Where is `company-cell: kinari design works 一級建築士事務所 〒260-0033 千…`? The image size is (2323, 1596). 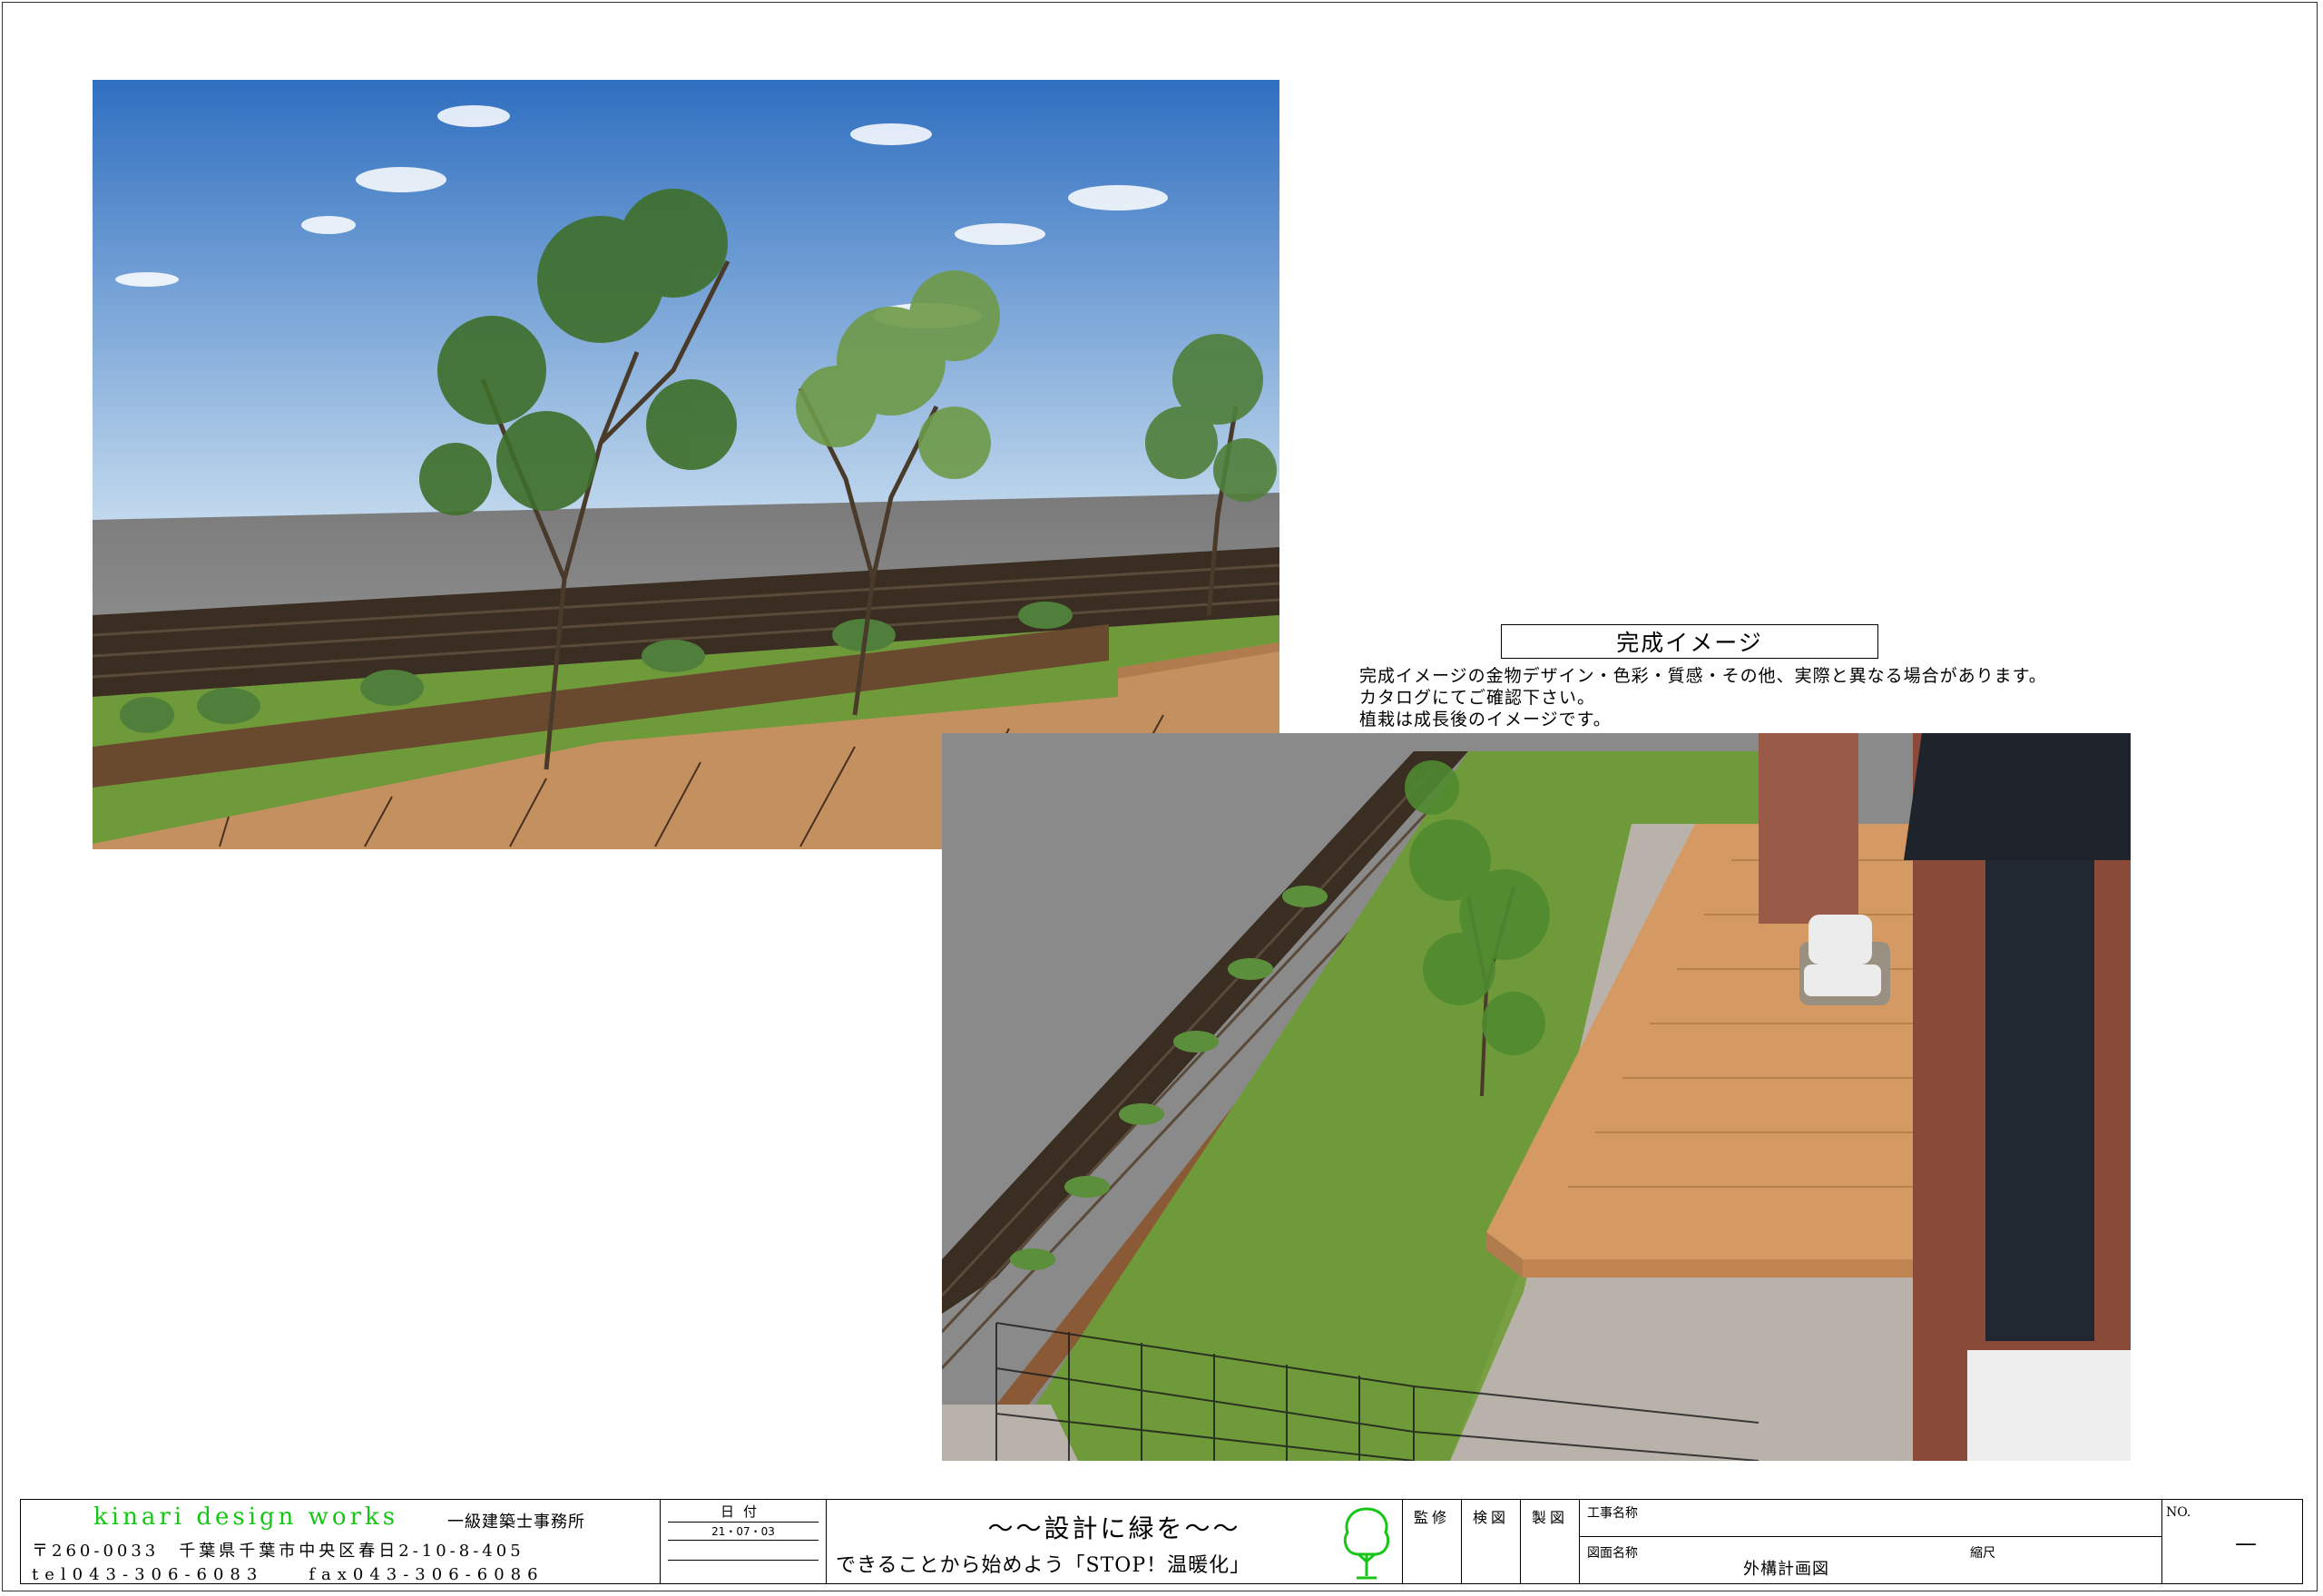
company-cell: kinari design works 一級建築士事務所 〒260-0033 千… is located at coordinates (341, 1542).